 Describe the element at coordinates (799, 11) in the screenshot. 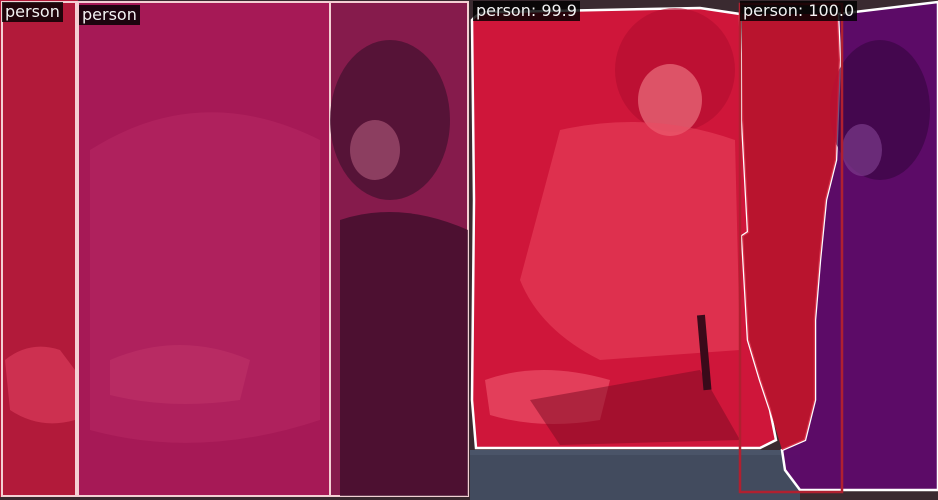

I see `label-detection-4: person: 100.0` at that location.